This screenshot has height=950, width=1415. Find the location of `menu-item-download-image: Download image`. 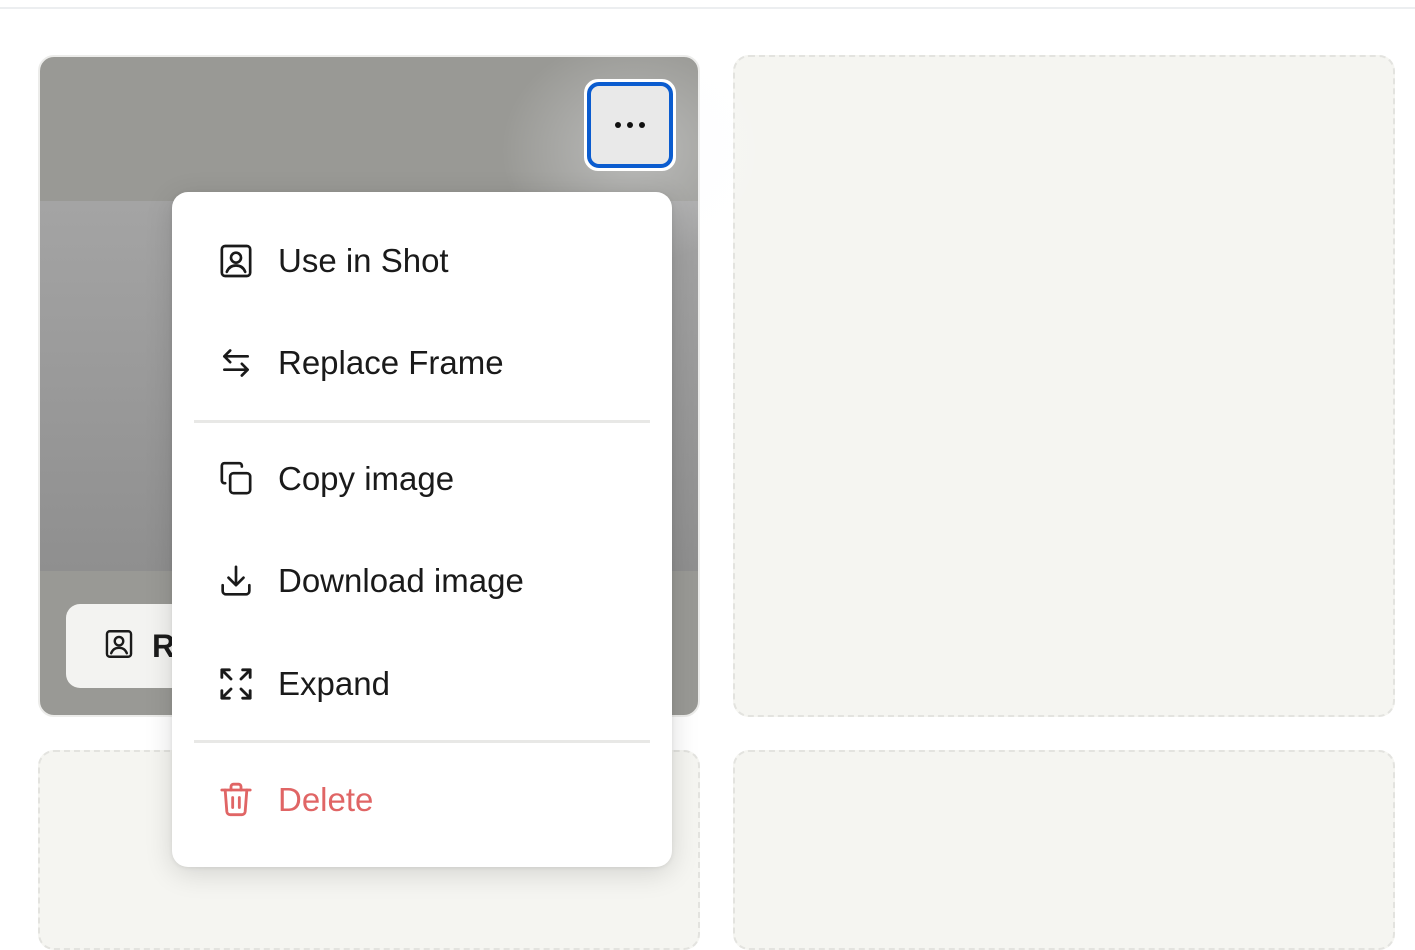

menu-item-download-image: Download image is located at coordinates (422, 581).